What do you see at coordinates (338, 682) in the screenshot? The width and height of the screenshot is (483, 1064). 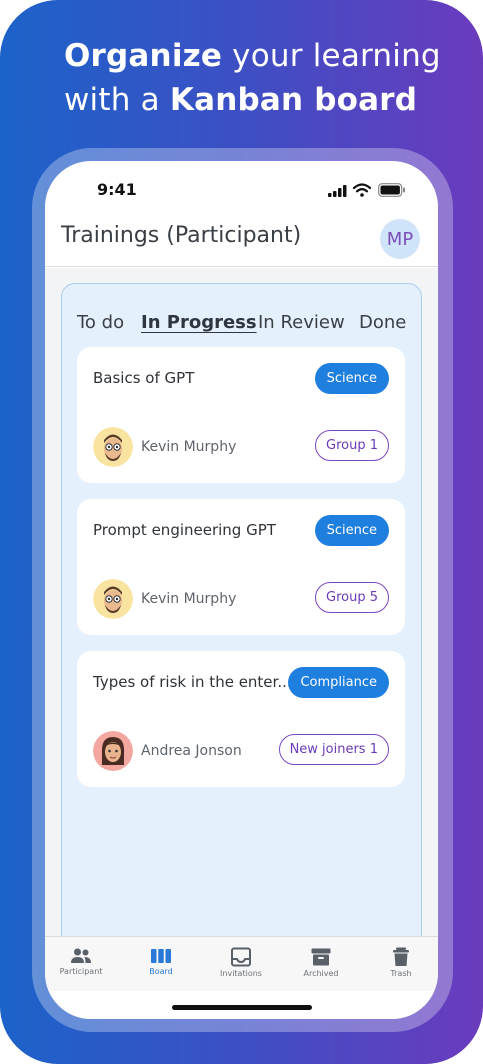 I see `category-badge: Compliance` at bounding box center [338, 682].